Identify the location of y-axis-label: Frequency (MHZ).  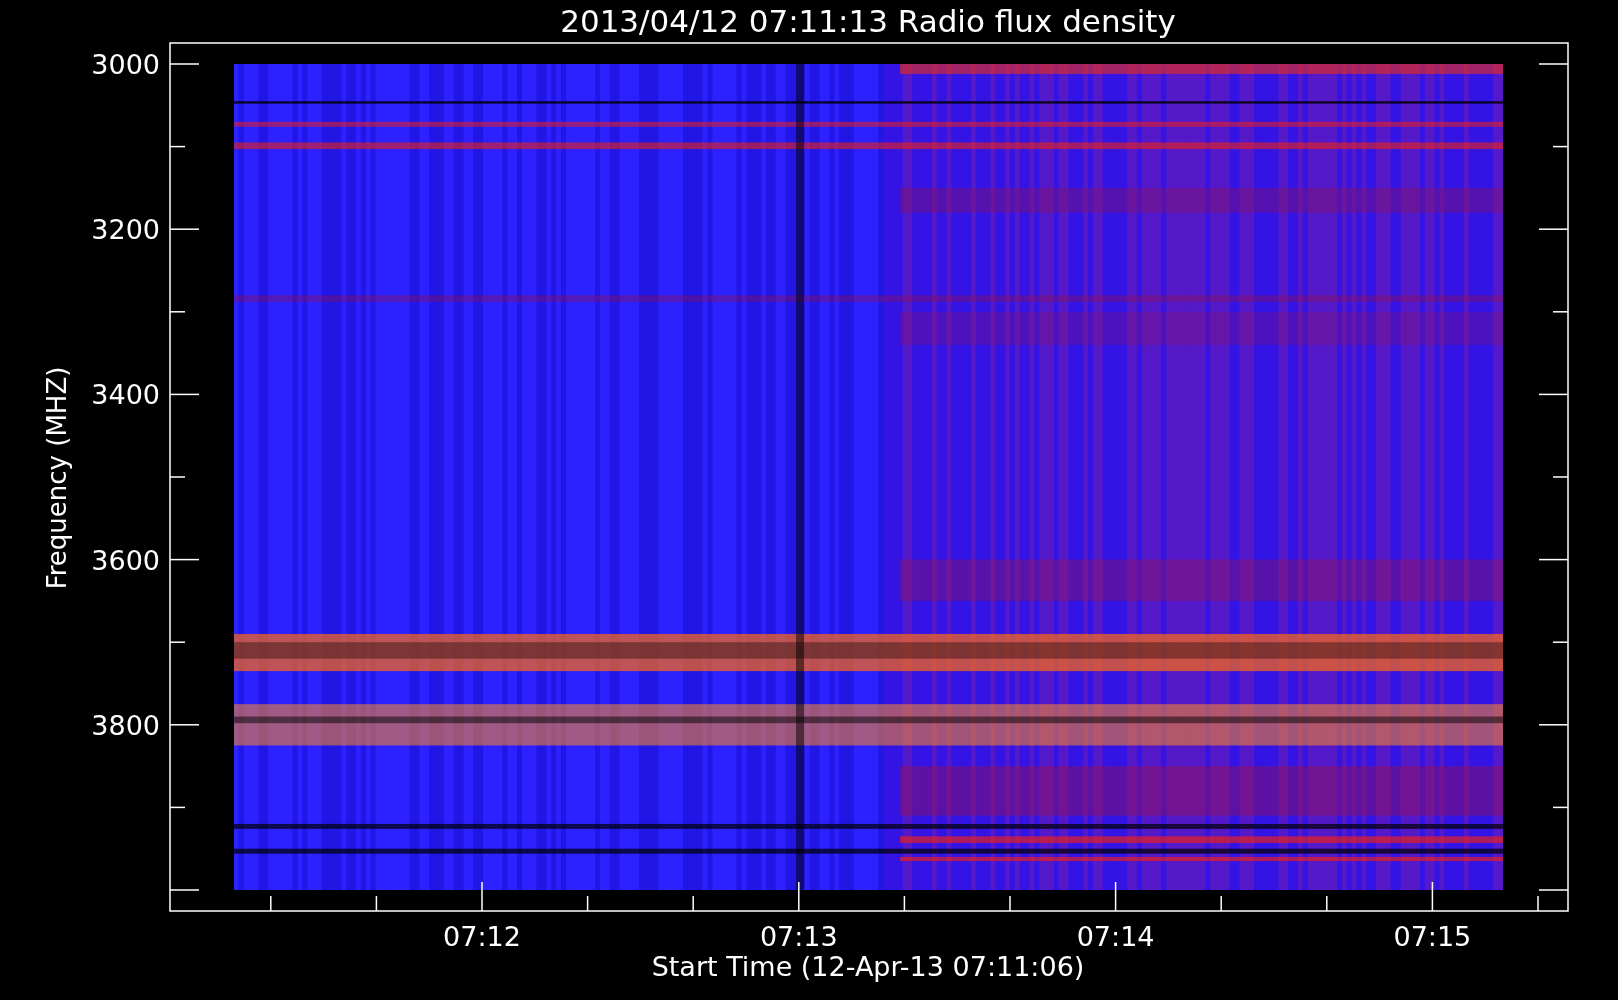
(57, 478).